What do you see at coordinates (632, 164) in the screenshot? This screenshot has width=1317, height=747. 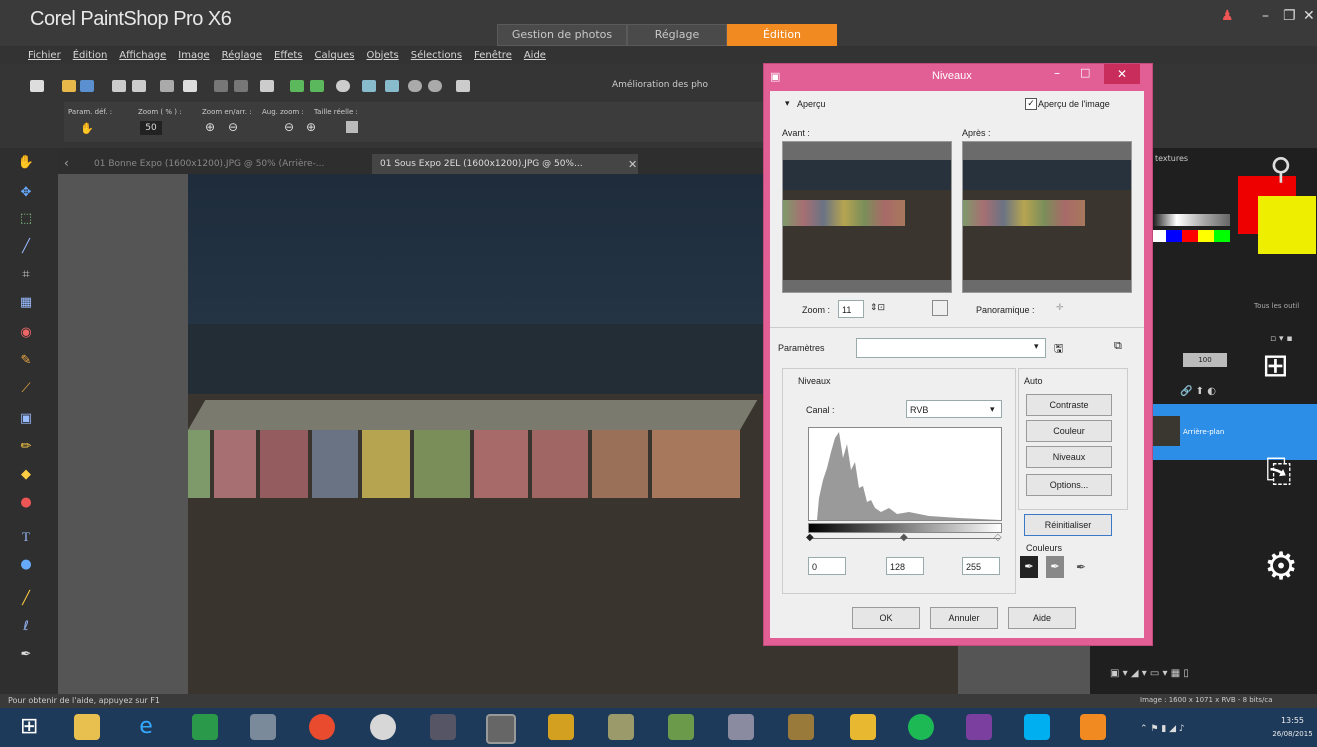 I see `doc-tab-close-icon: ✕` at bounding box center [632, 164].